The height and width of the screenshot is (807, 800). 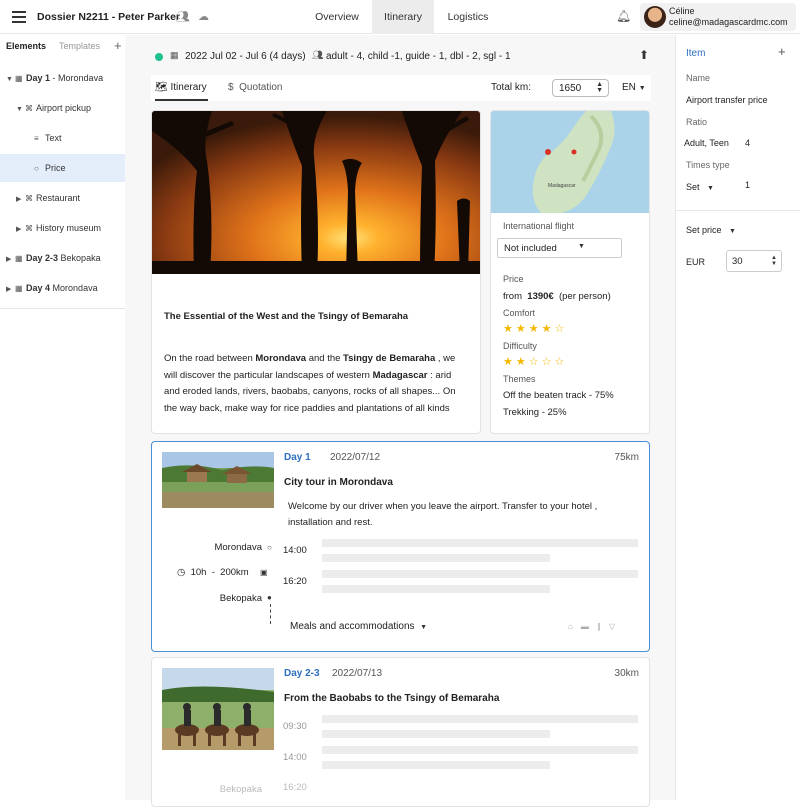 I want to click on user-menu: Céline celine@madagascardmc.com, so click(x=718, y=17).